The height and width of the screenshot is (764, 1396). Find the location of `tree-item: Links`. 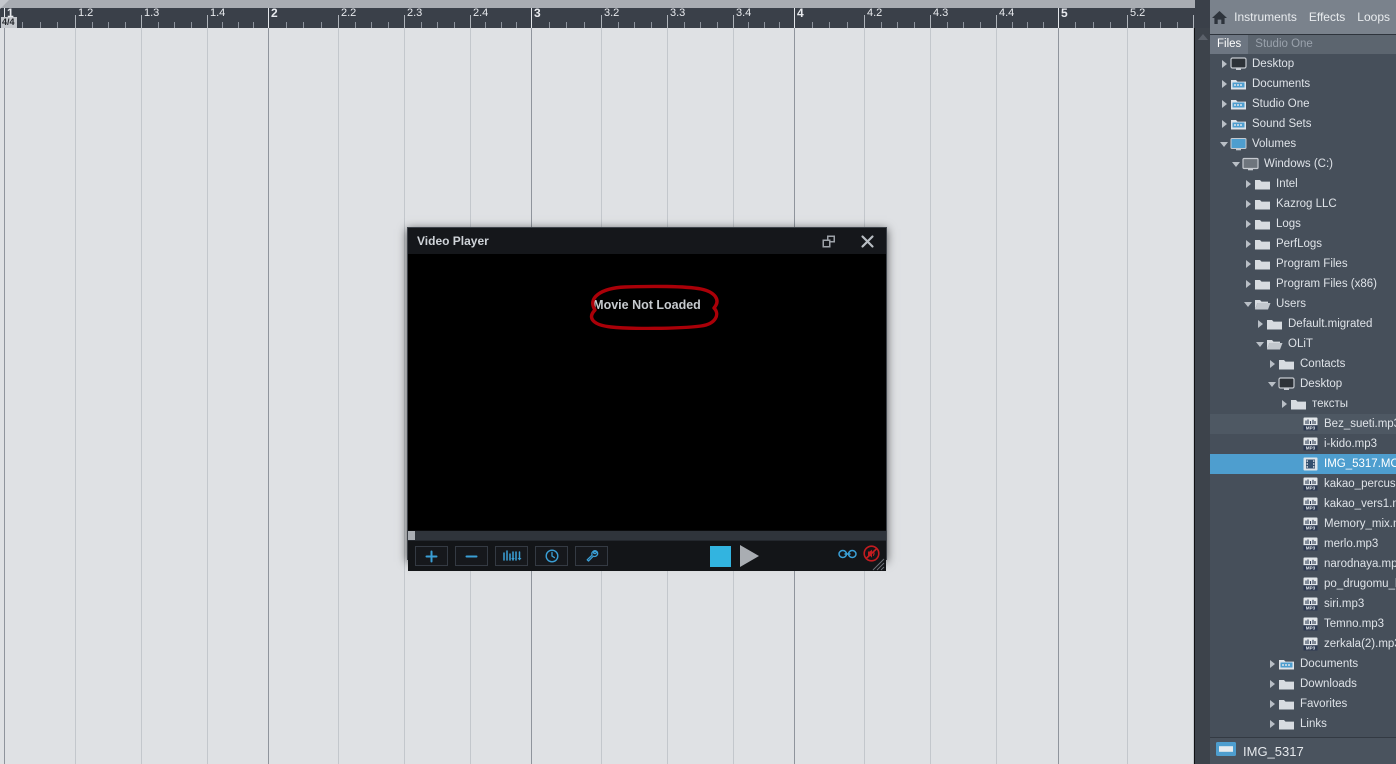

tree-item: Links is located at coordinates (1303, 724).